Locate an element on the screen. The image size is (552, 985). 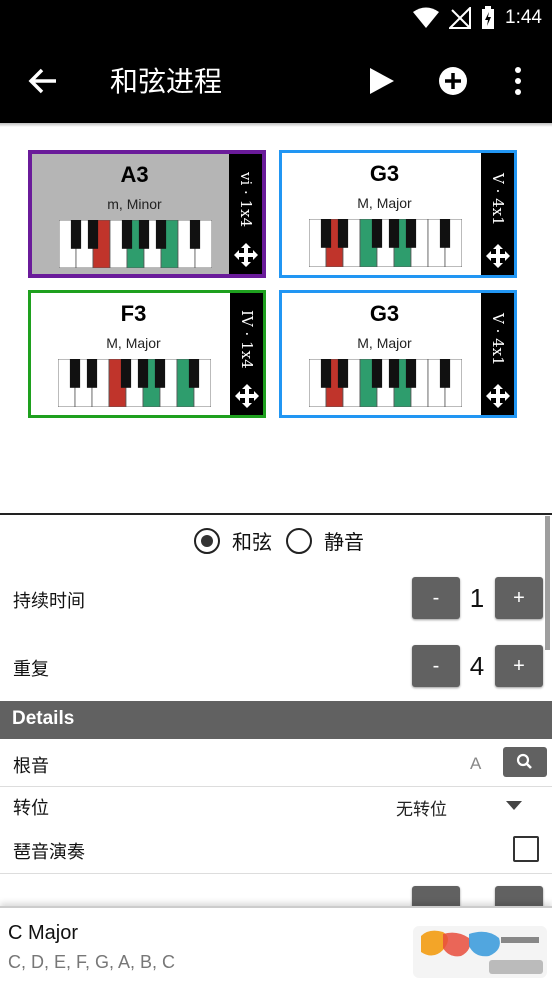
key-name: C Major is located at coordinates (43, 933).